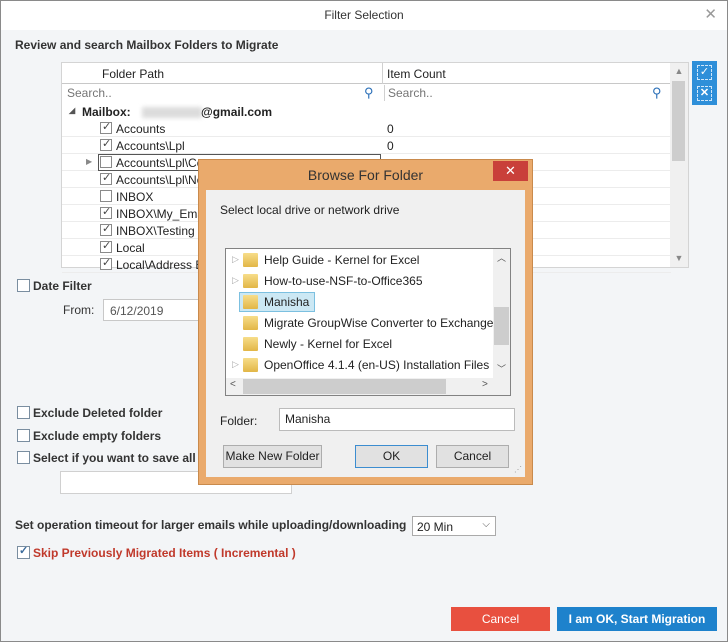 Image resolution: width=728 pixels, height=642 pixels. I want to click on mailbox-node: ◢ Mailbox: @gmail.com, so click(366, 111).